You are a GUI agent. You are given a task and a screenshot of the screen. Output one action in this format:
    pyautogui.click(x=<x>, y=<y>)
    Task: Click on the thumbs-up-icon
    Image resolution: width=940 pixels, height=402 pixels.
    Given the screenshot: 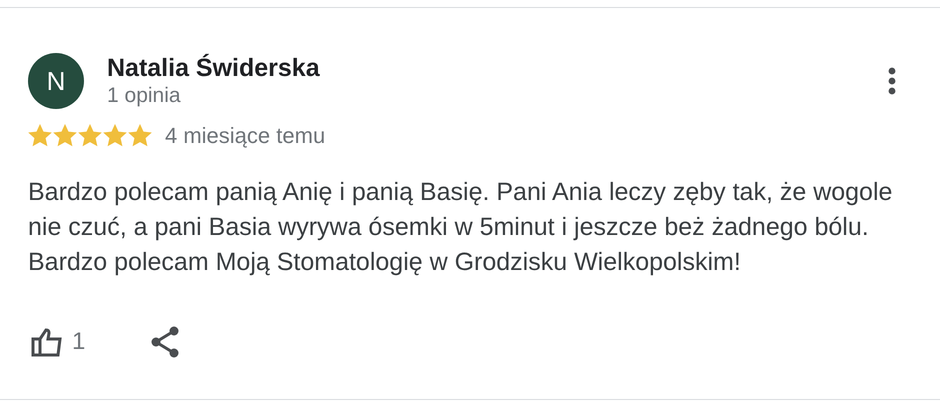 What is the action you would take?
    pyautogui.click(x=47, y=342)
    